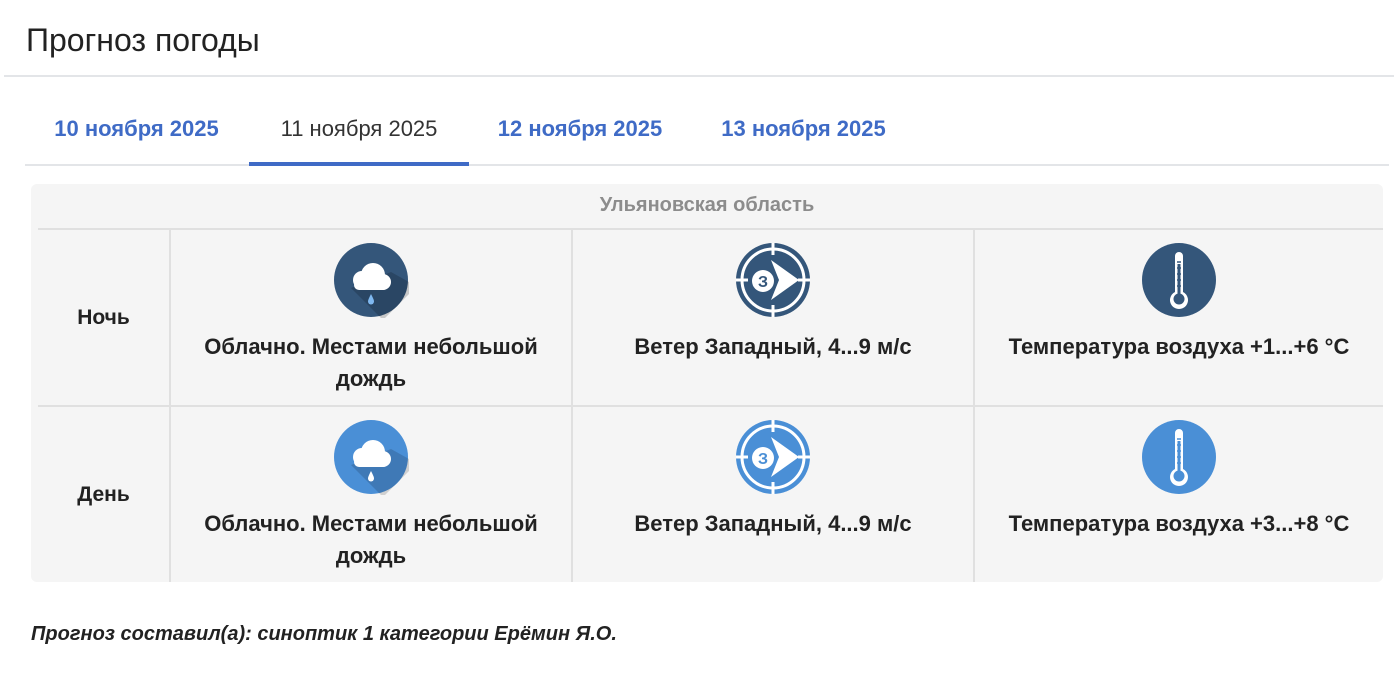 The width and height of the screenshot is (1394, 686). What do you see at coordinates (143, 40) in the screenshot?
I see `page-title: Прогноз погоды` at bounding box center [143, 40].